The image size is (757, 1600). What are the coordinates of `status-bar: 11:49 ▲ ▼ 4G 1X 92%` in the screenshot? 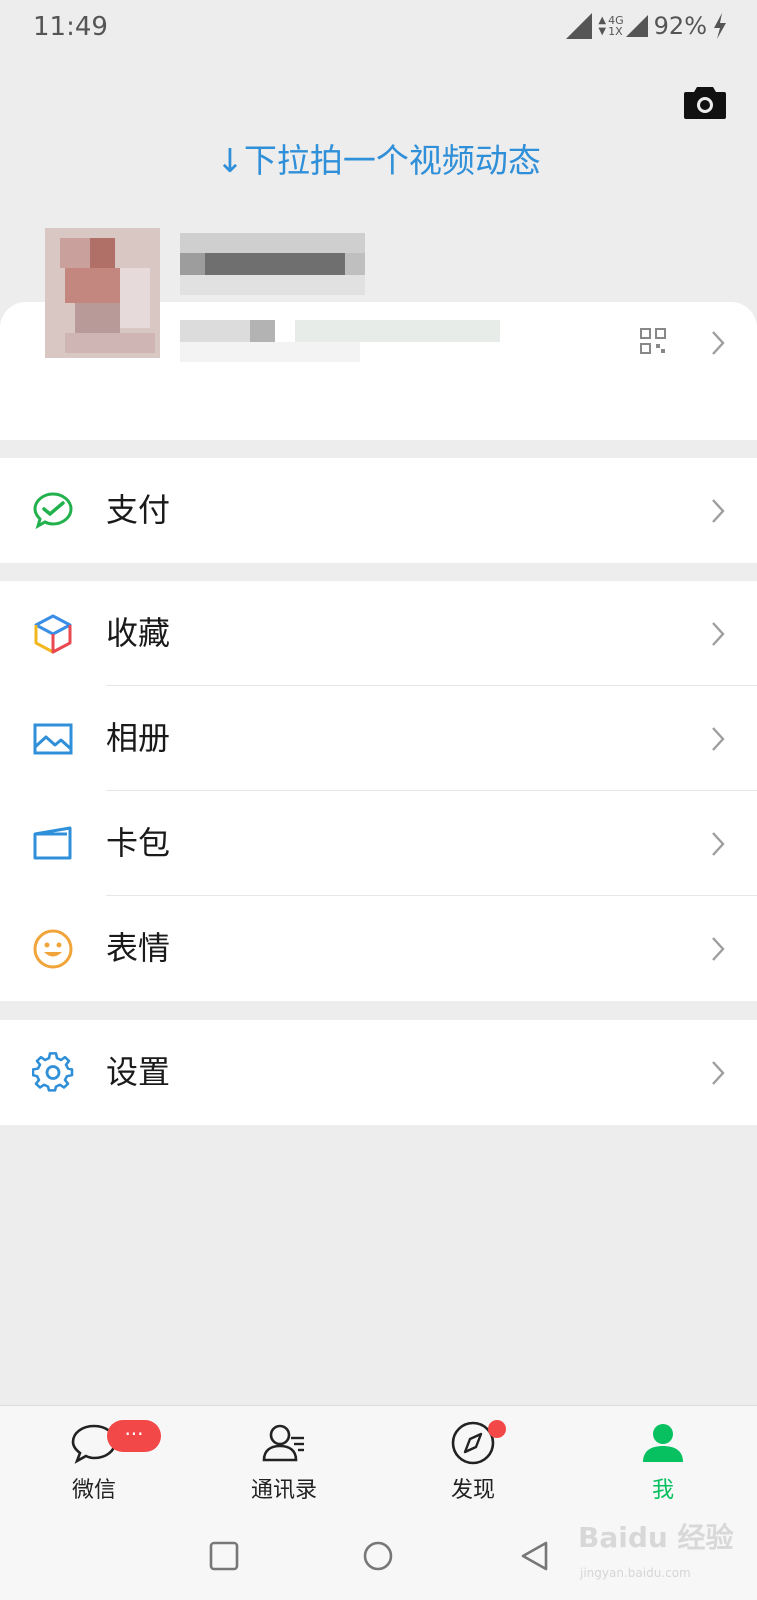 It's located at (378, 28).